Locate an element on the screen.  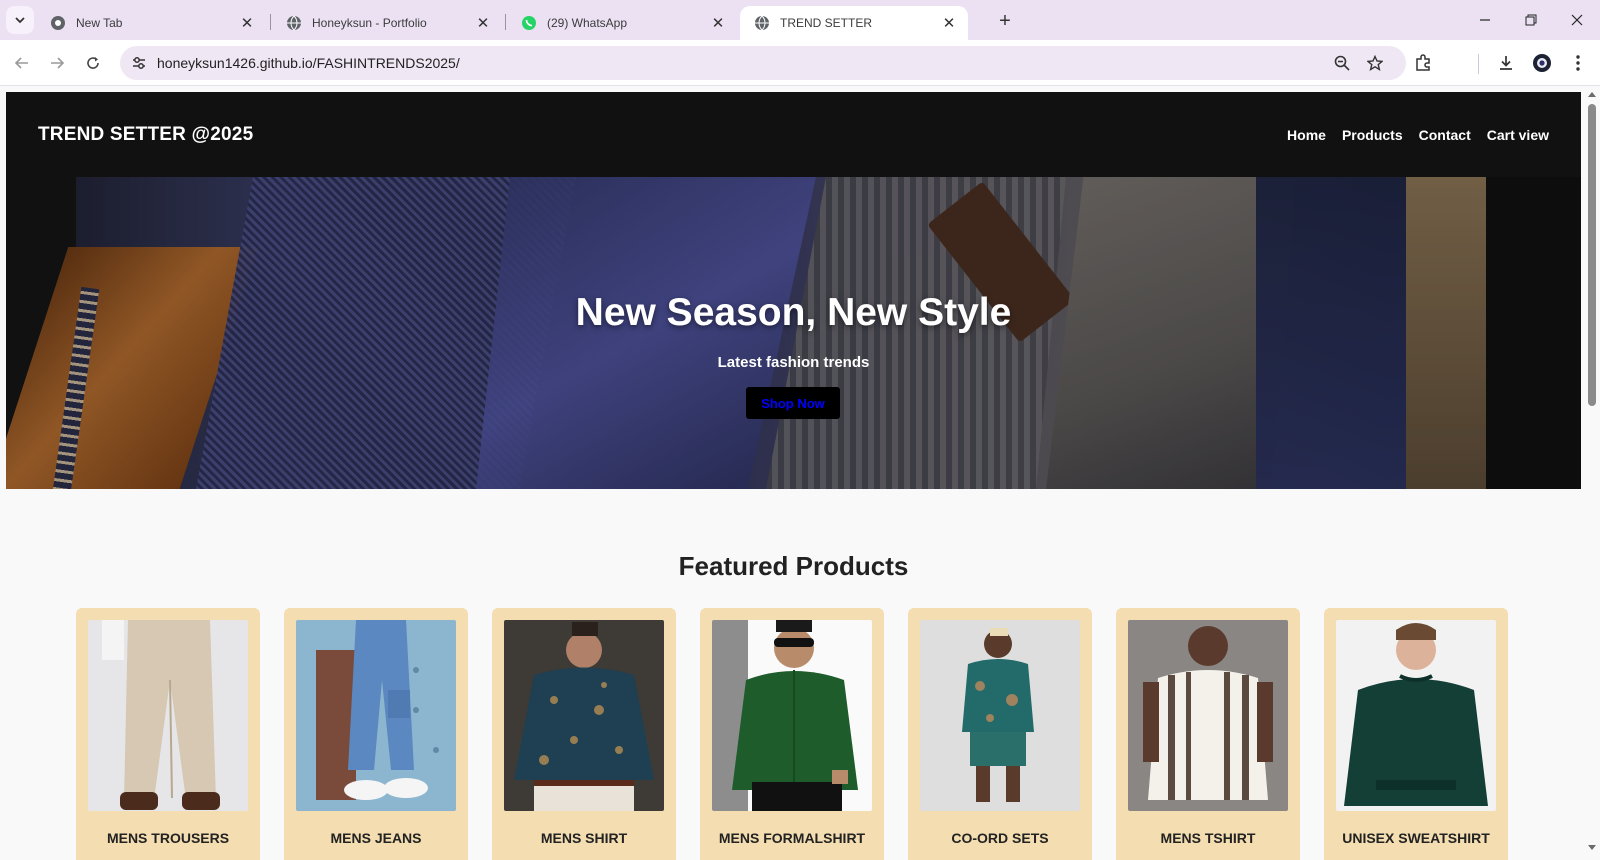
scrollbar-thumb is located at coordinates (1592, 255).